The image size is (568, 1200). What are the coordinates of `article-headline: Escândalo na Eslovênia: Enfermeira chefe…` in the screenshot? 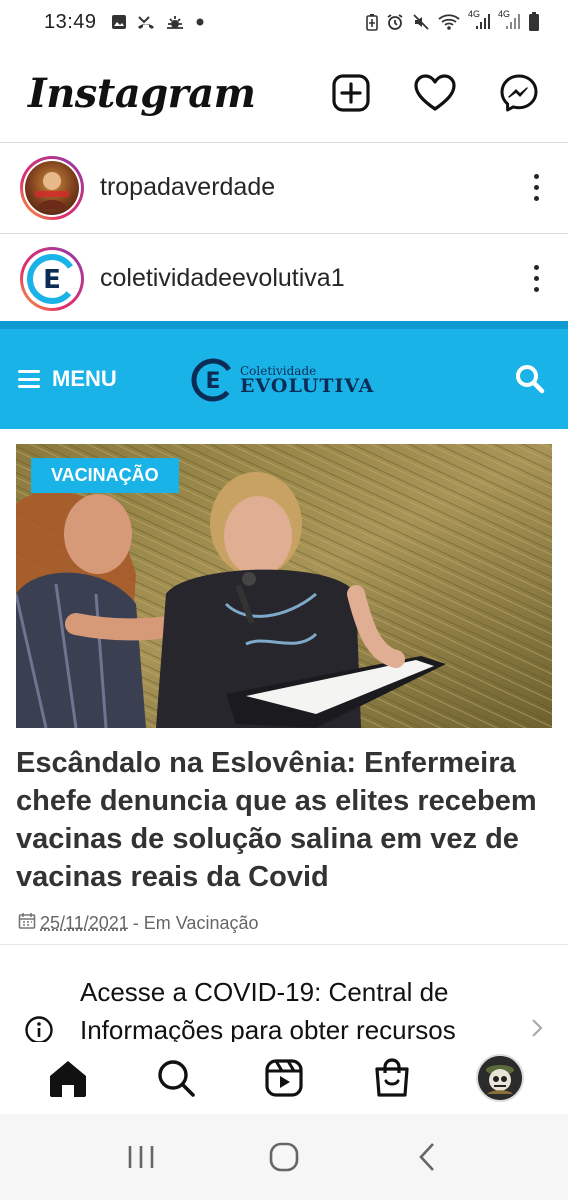 It's located at (281, 820).